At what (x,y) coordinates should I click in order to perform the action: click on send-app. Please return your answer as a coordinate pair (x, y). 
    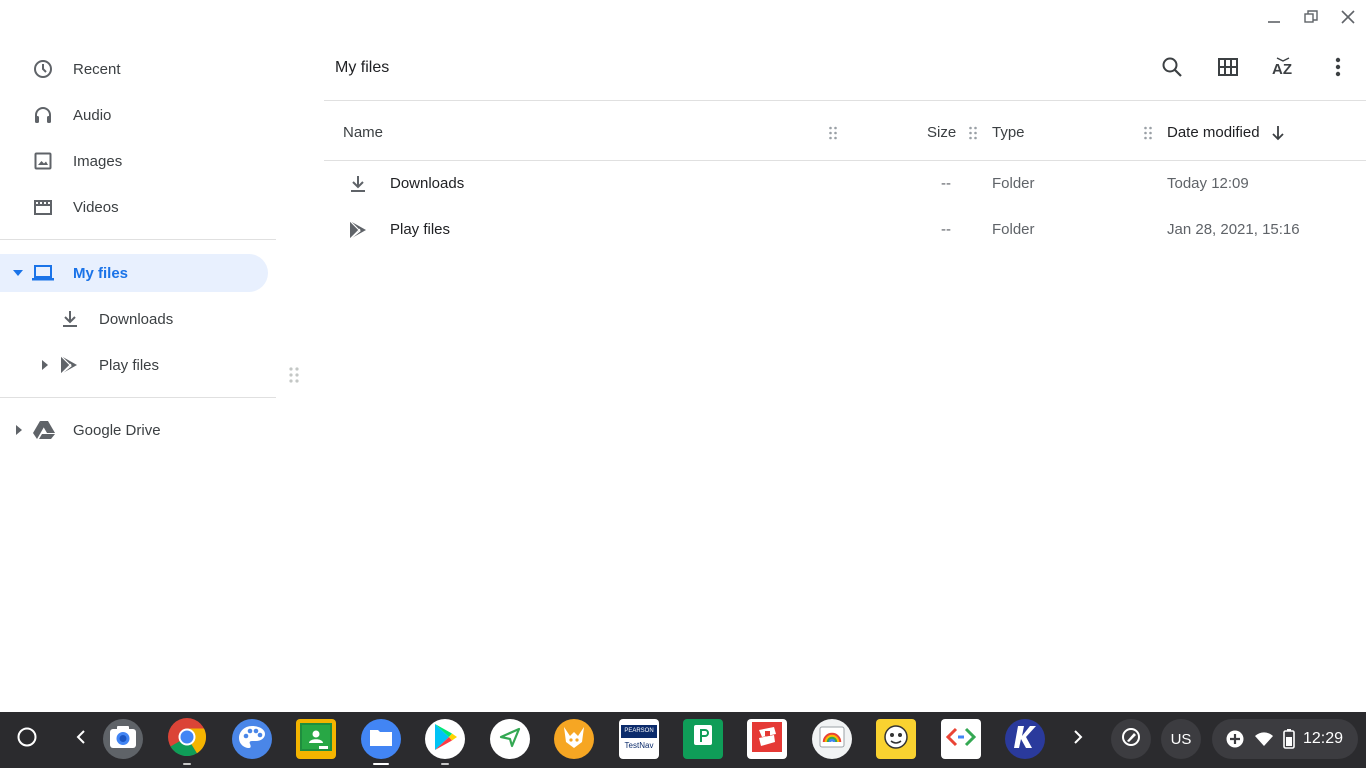
    Looking at the image, I should click on (510, 739).